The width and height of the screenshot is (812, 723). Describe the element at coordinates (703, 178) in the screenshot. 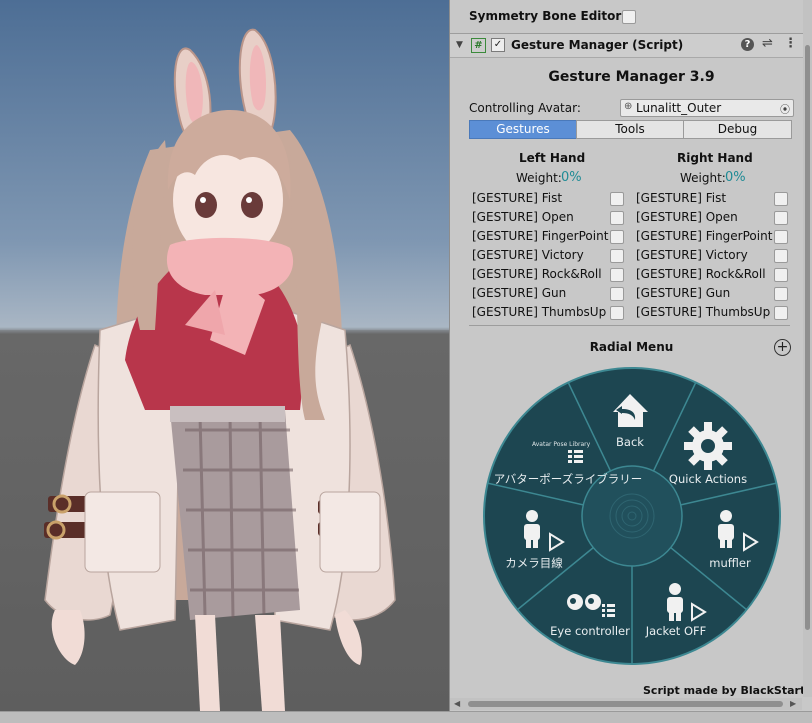

I see `right-weight-label: Weight:` at that location.